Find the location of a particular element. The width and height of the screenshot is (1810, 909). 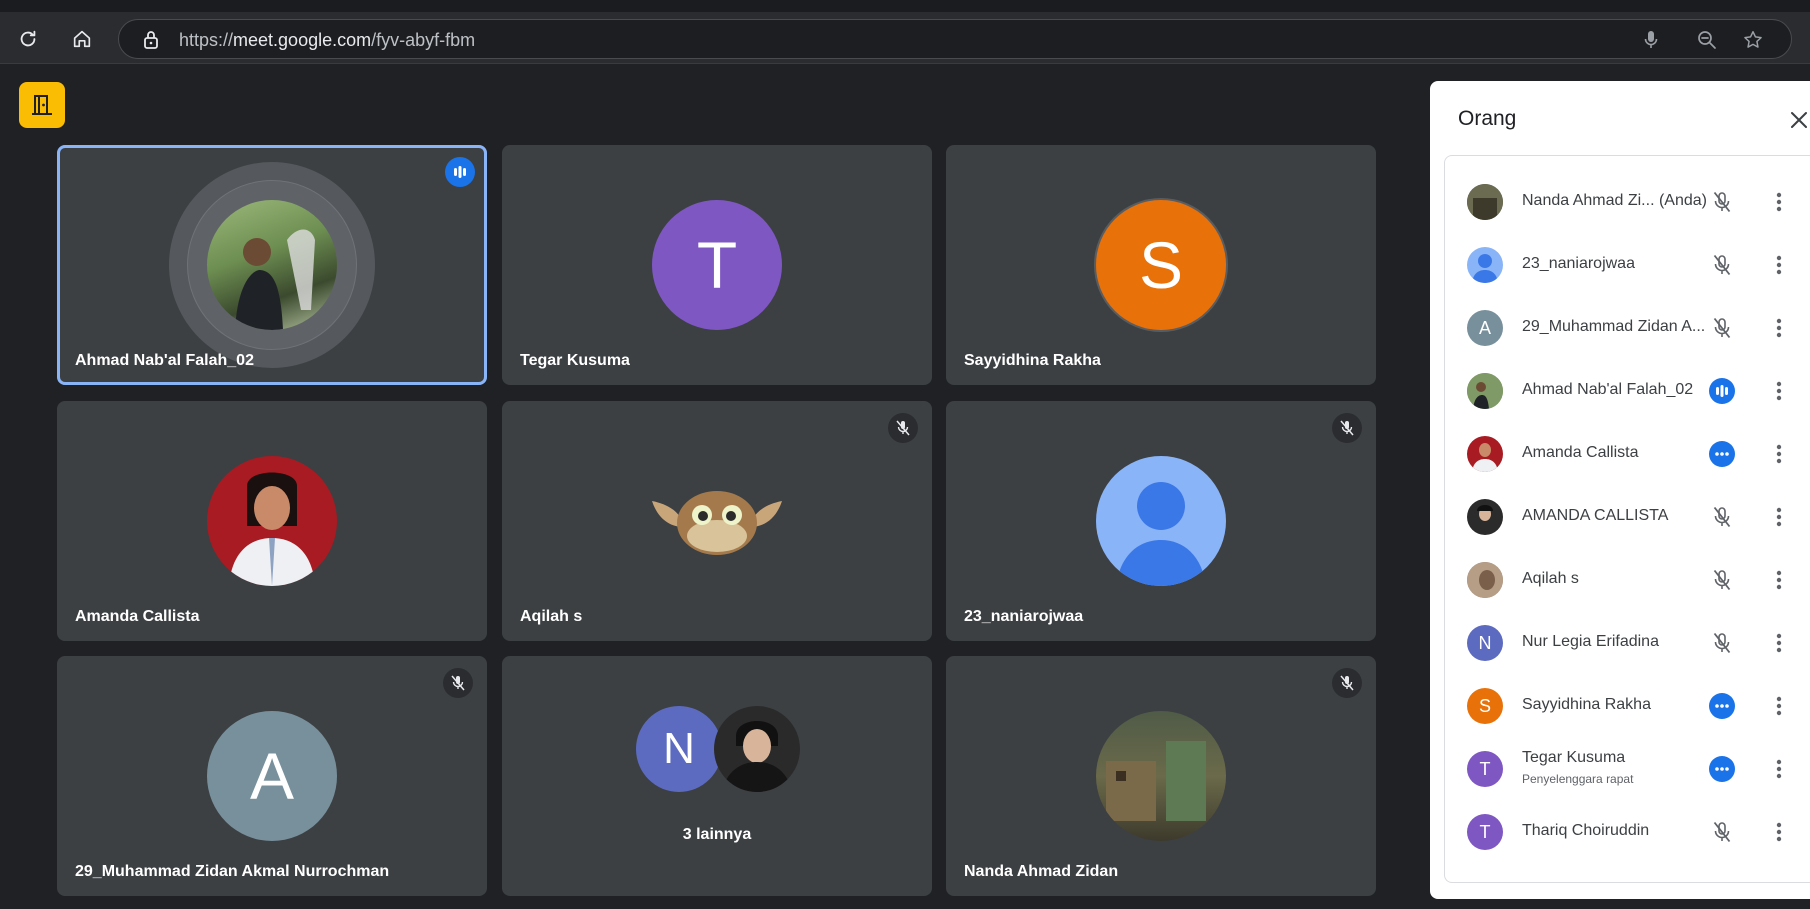

list-item: S Sayyidhina Rakha is located at coordinates (1627, 705).